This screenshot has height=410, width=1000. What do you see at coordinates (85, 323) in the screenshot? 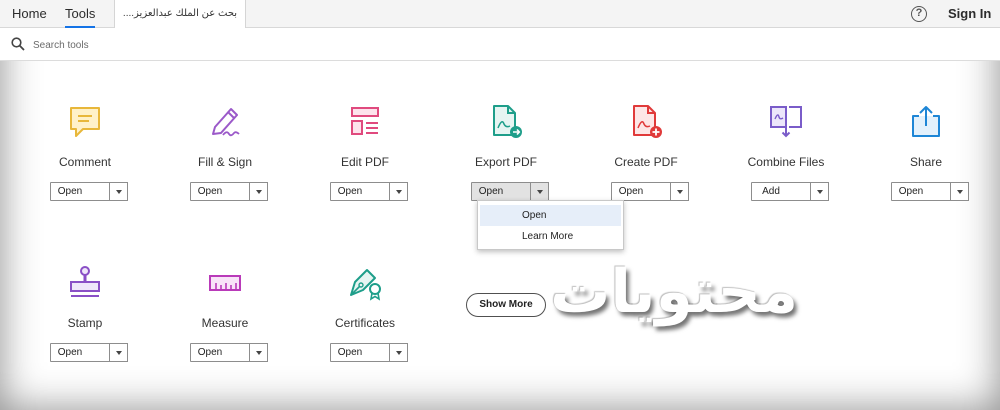
I see `tool-label: Stamp` at bounding box center [85, 323].